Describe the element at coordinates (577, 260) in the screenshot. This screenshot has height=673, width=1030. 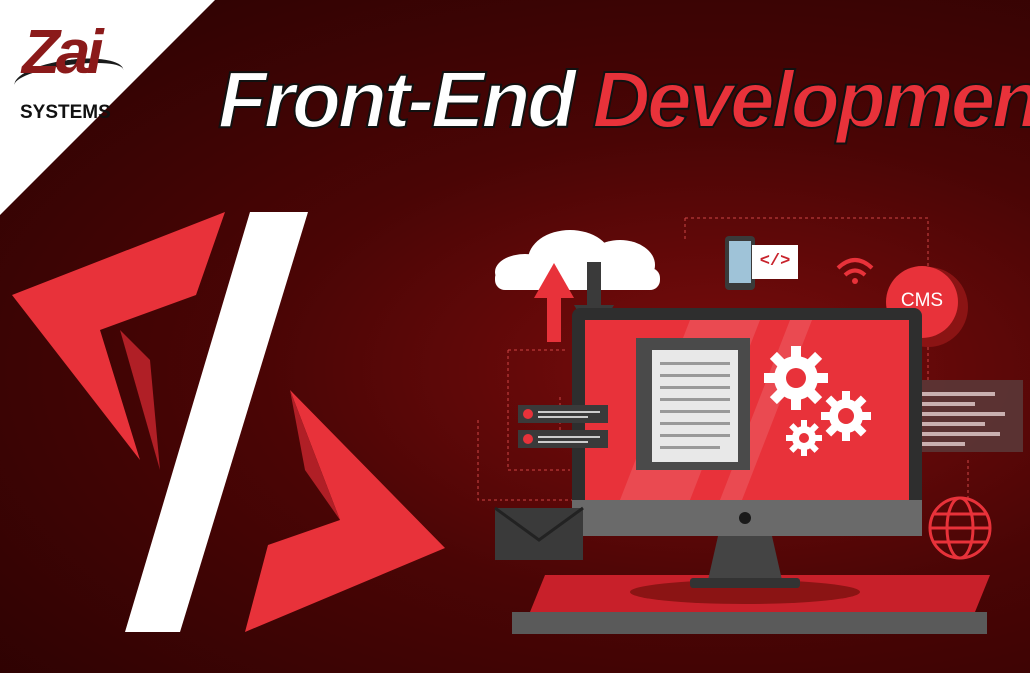
I see `cloud-icon` at that location.